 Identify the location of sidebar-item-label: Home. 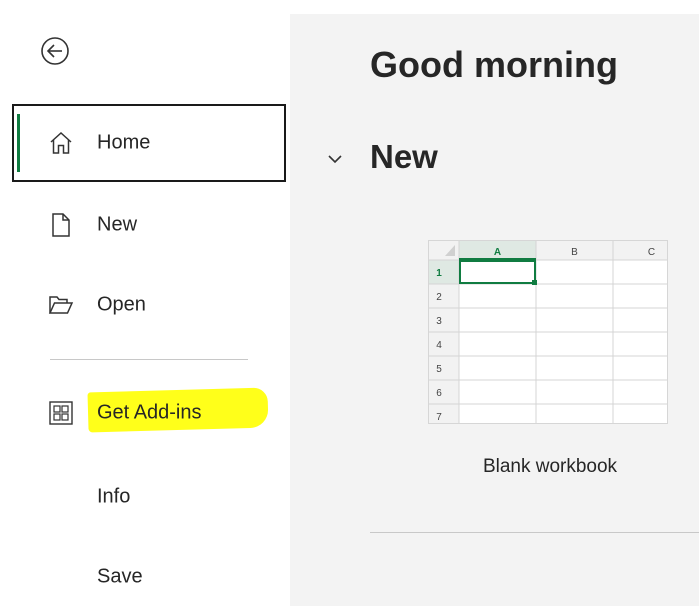
(124, 142).